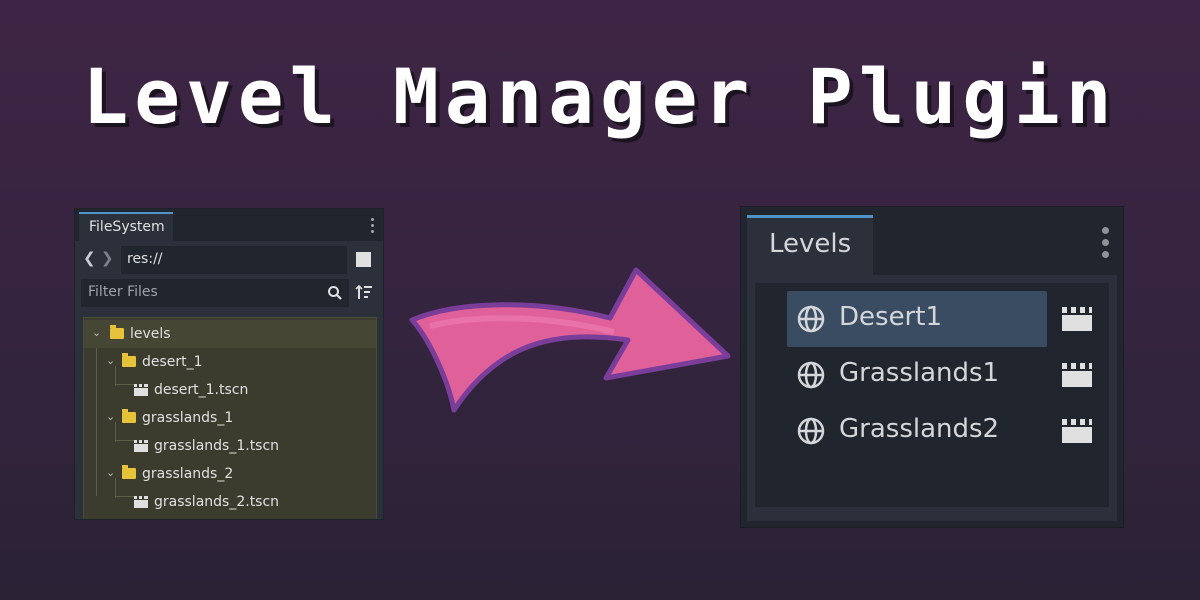 Image resolution: width=1200 pixels, height=600 pixels. I want to click on tree-item-grasslands-2-scene: grasslands_2.tscn, so click(230, 502).